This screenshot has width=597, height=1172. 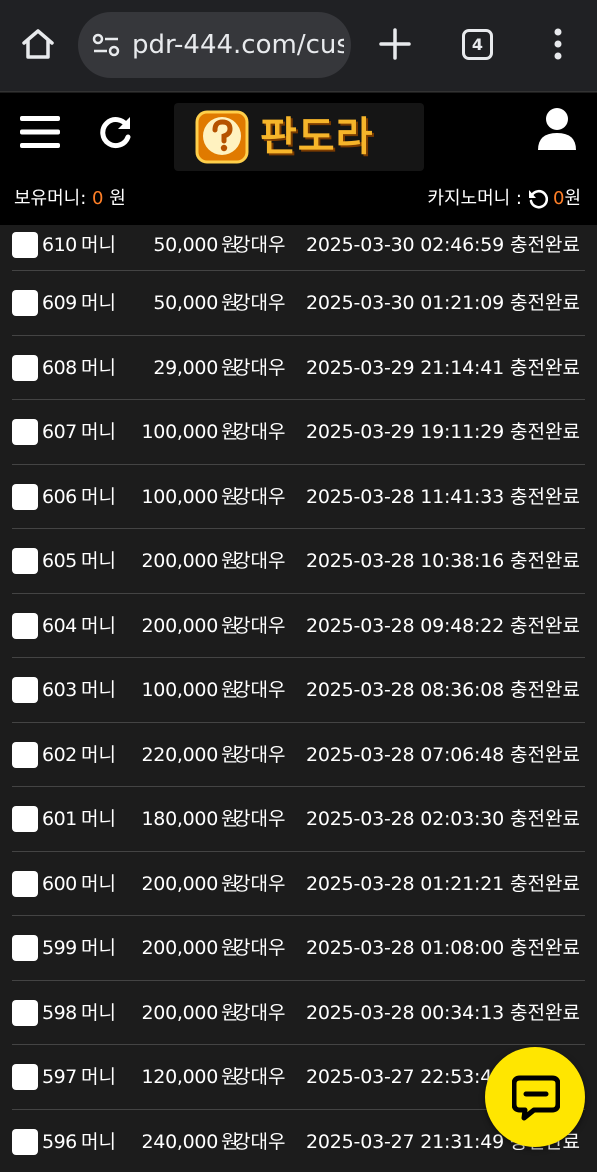 What do you see at coordinates (180, 819) in the screenshot?
I see `row-amount: 180,000` at bounding box center [180, 819].